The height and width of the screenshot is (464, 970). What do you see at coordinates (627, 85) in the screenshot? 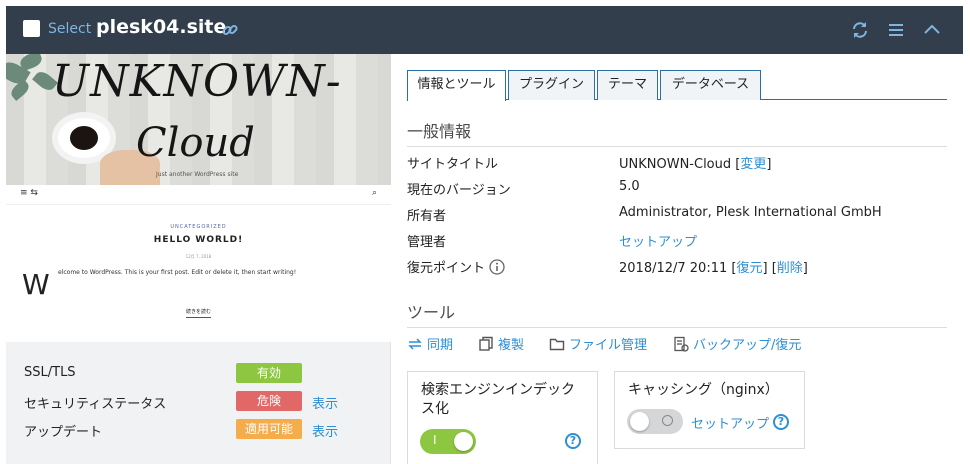
I see `tab-themes: テーマ` at bounding box center [627, 85].